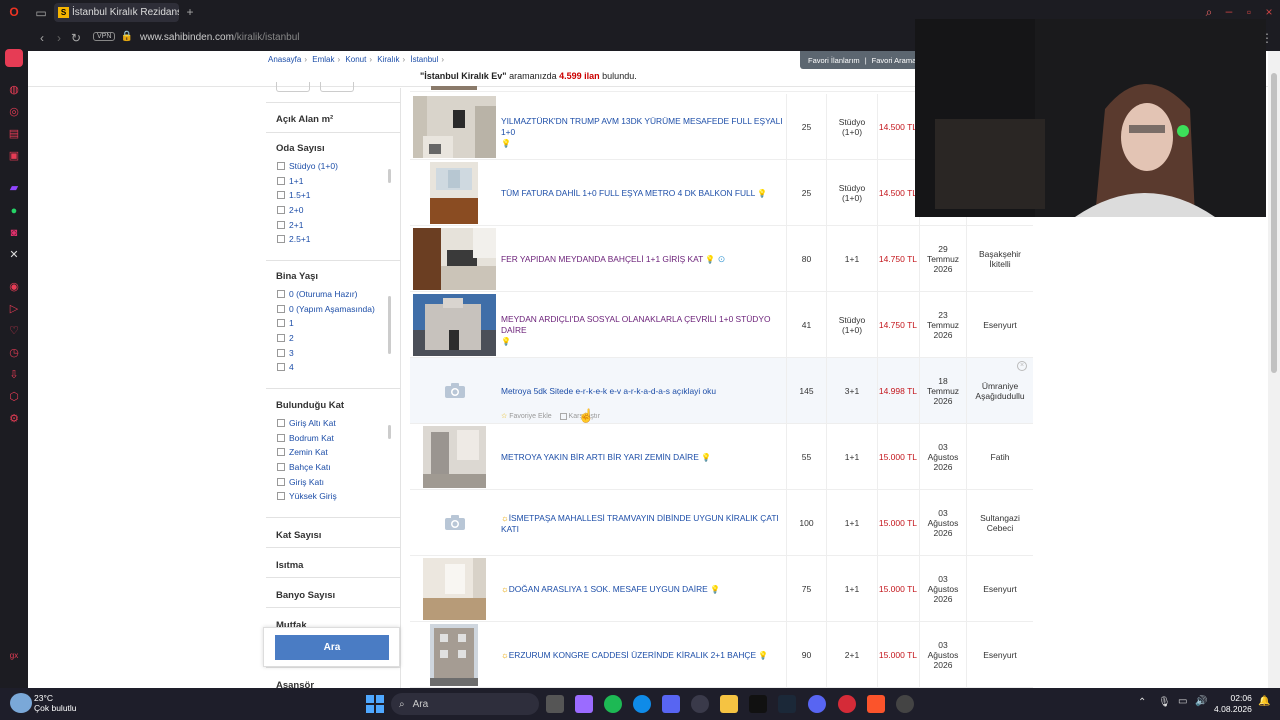 This screenshot has height=720, width=1280. What do you see at coordinates (76, 38) in the screenshot?
I see `reload-icon: ↻` at bounding box center [76, 38].